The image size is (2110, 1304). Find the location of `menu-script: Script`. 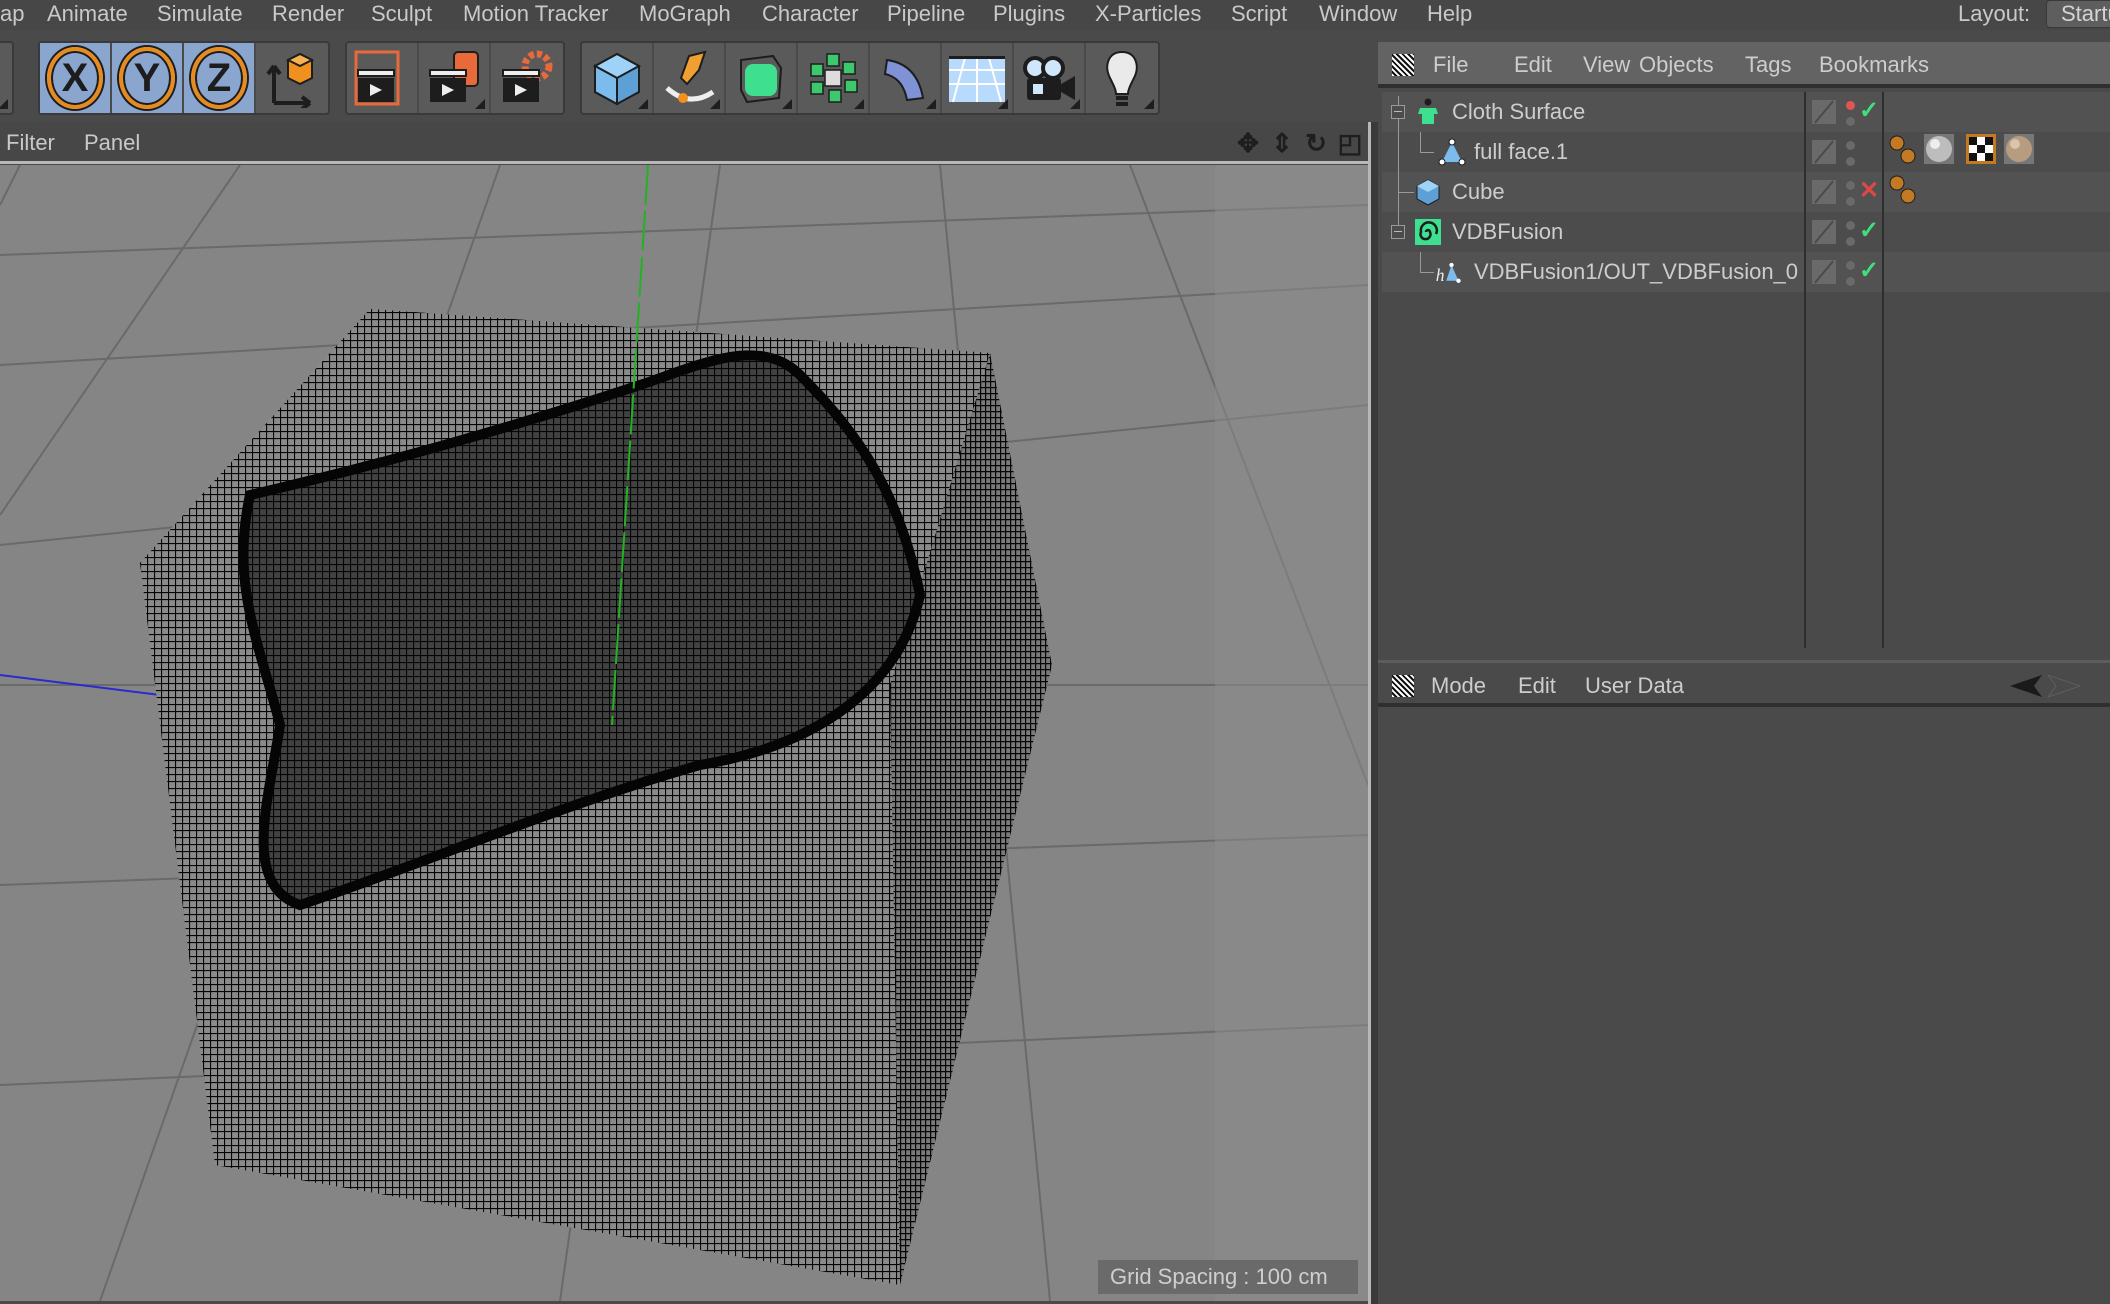

menu-script: Script is located at coordinates (1259, 14).